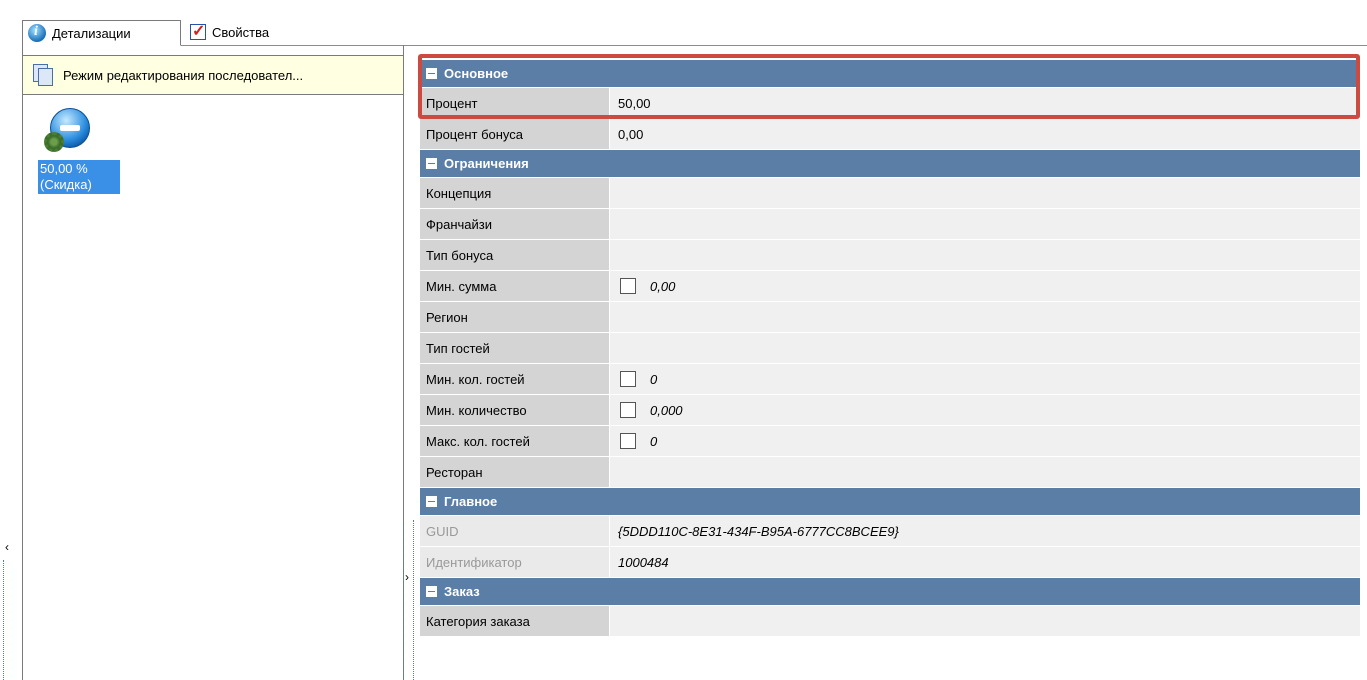 The width and height of the screenshot is (1367, 680). Describe the element at coordinates (471, 501) in the screenshot. I see `category-title: Главное` at that location.